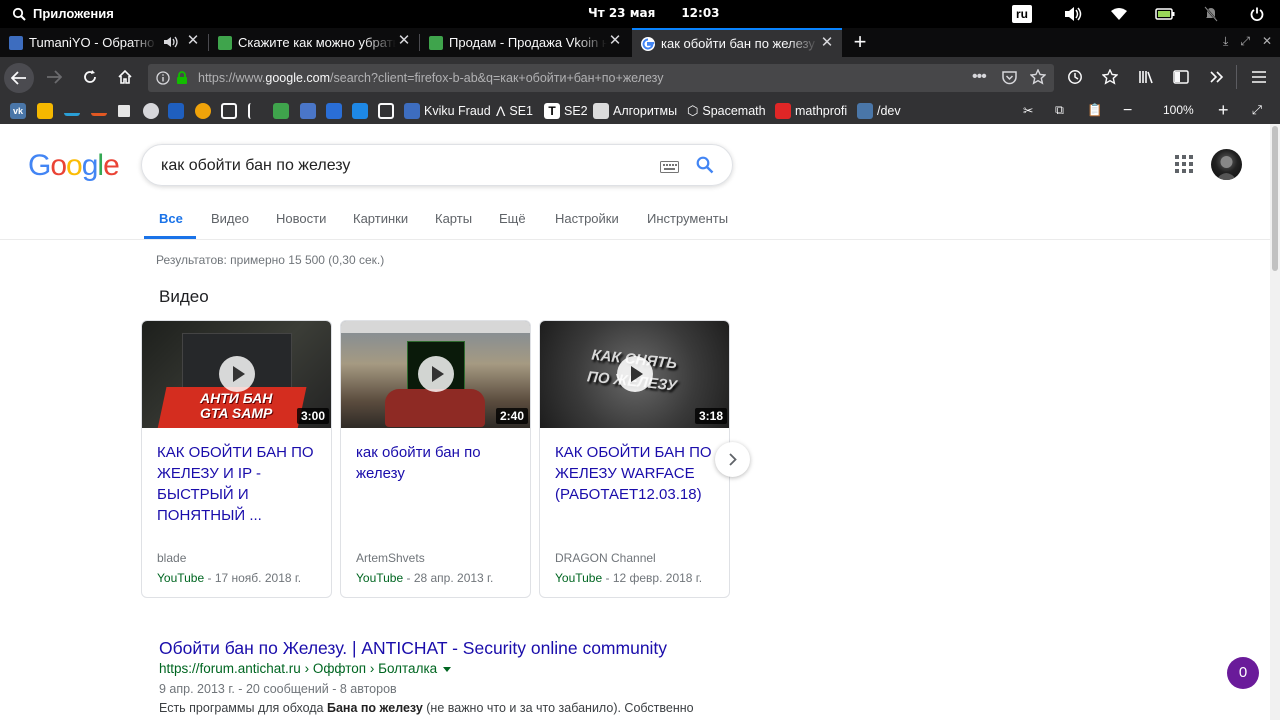  What do you see at coordinates (1038, 79) in the screenshot?
I see `bookmark-star-icon` at bounding box center [1038, 79].